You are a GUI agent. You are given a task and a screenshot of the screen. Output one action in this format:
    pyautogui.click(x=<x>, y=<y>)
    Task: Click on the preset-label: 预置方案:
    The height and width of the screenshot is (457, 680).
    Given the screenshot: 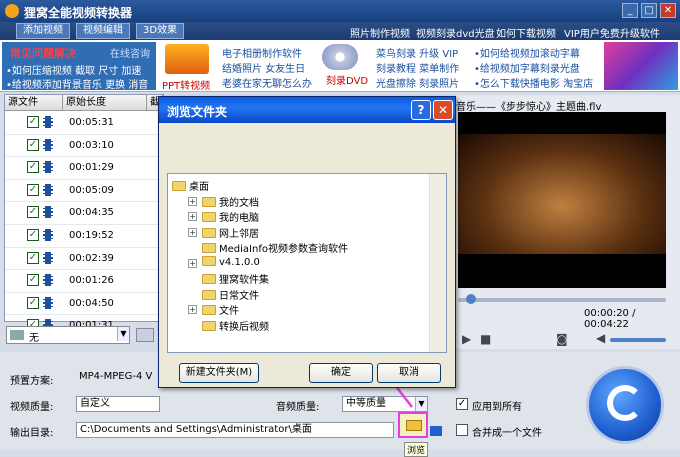 What is the action you would take?
    pyautogui.click(x=32, y=381)
    